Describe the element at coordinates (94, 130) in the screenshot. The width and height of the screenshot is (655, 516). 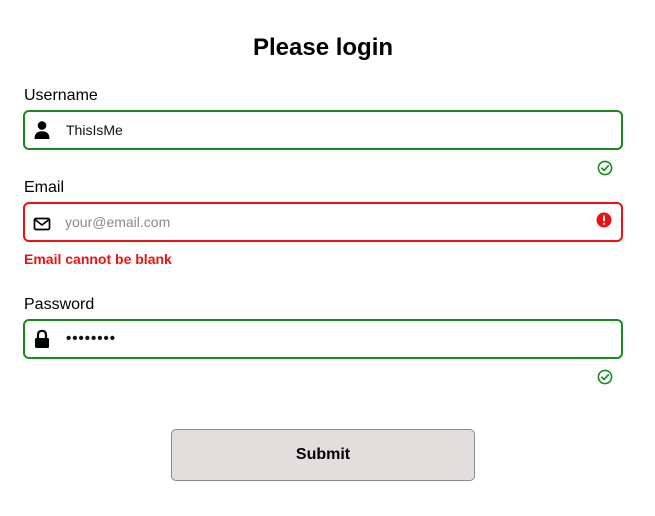
I see `username-value: ThisIsMe` at that location.